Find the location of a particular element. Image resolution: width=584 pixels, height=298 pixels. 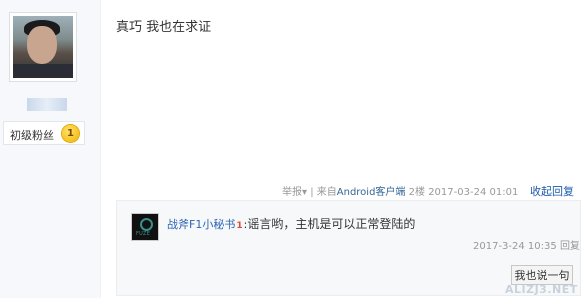

level-badge-icon: 1 is located at coordinates (70, 133).